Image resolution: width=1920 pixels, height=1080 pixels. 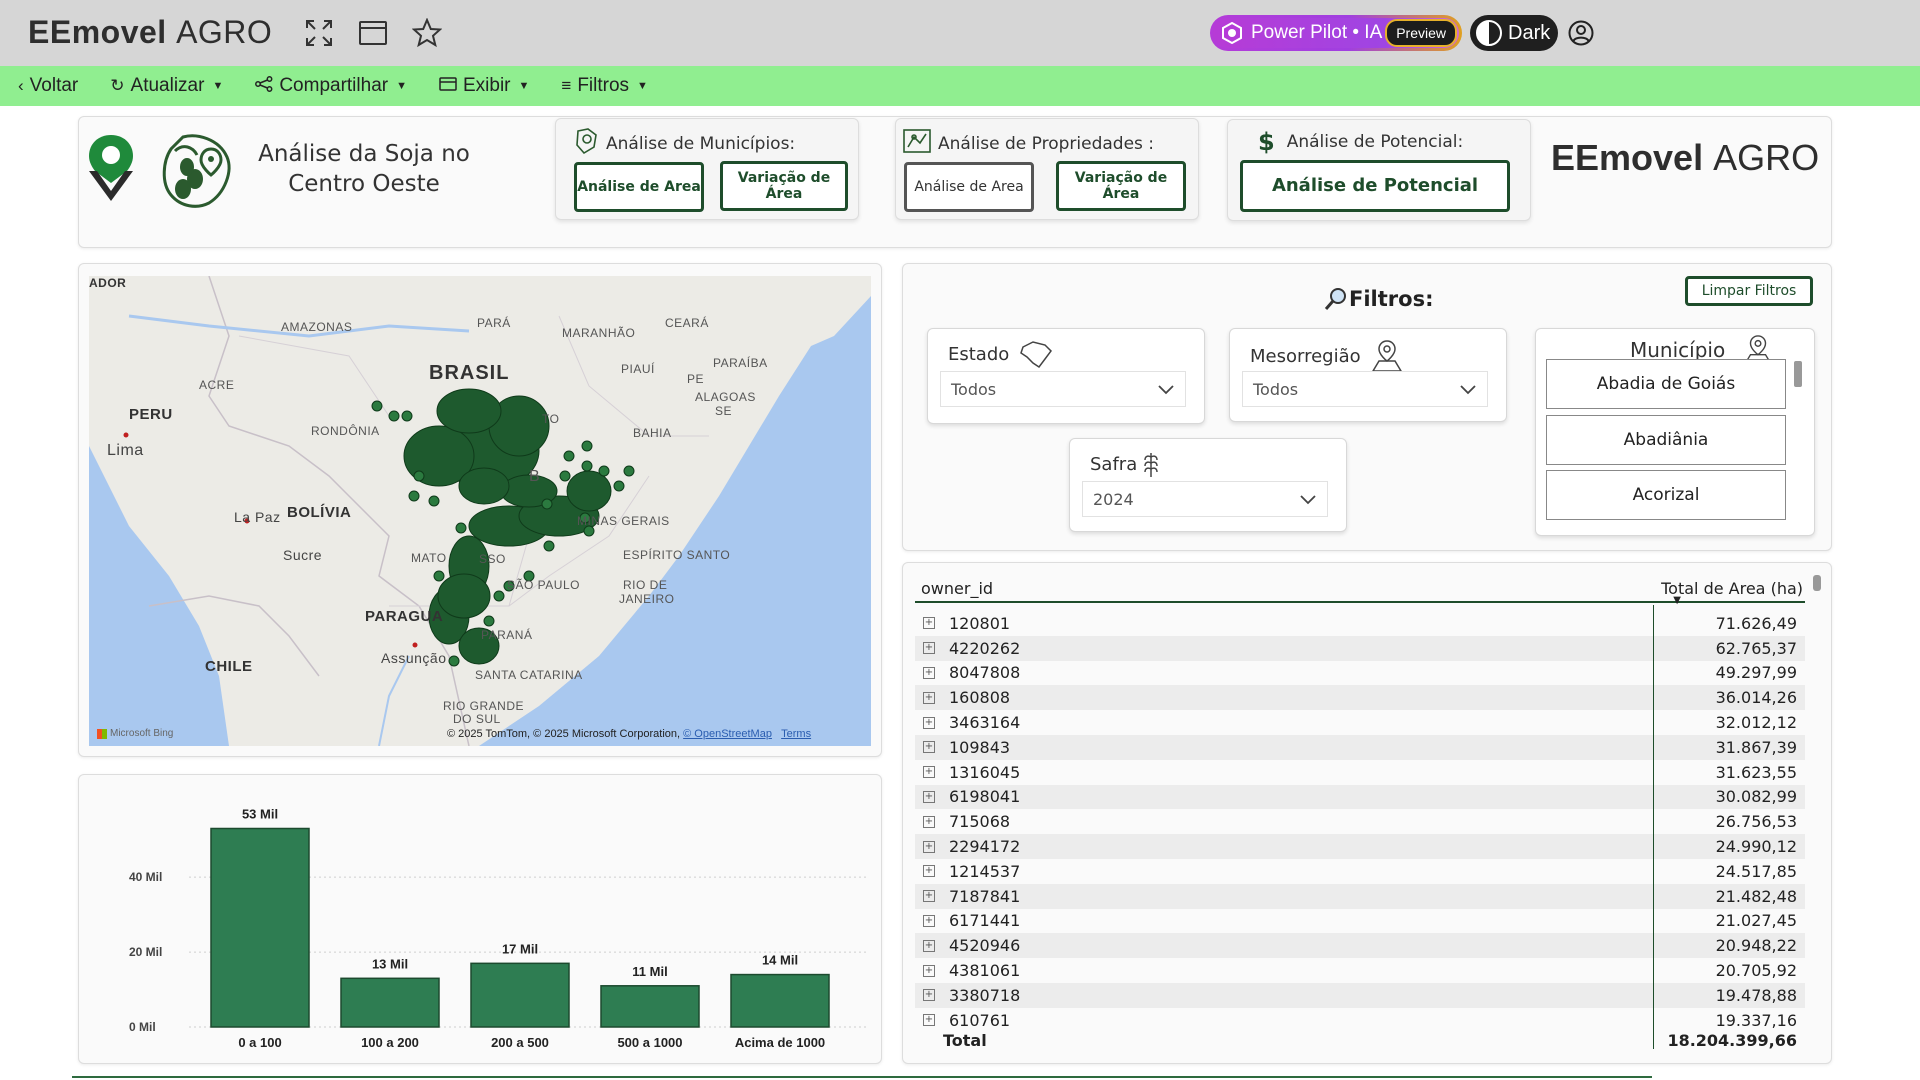 I want to click on table-scrollbar, so click(x=1817, y=583).